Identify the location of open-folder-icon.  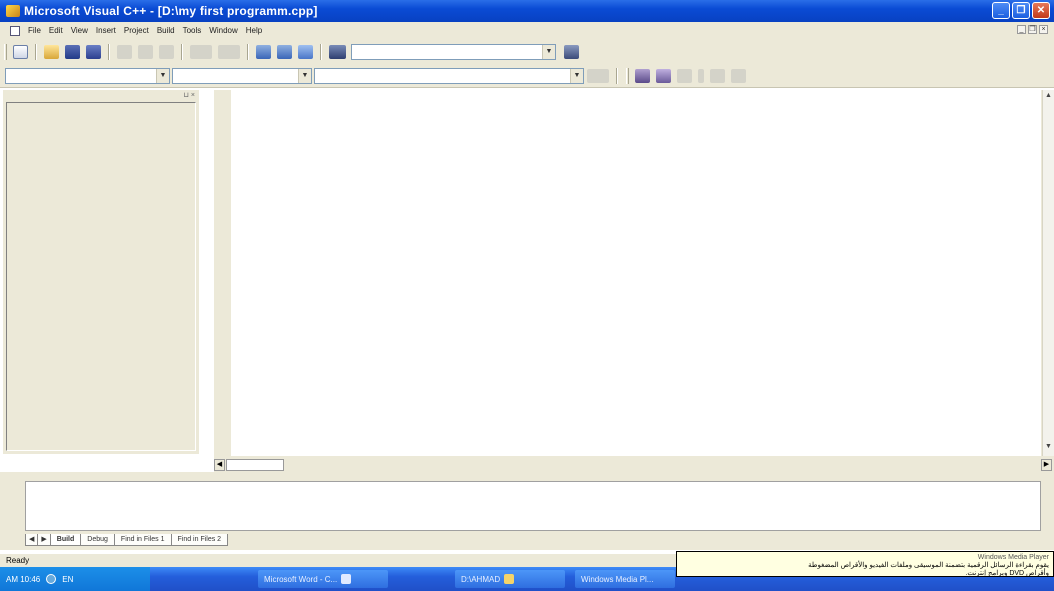
(51, 51).